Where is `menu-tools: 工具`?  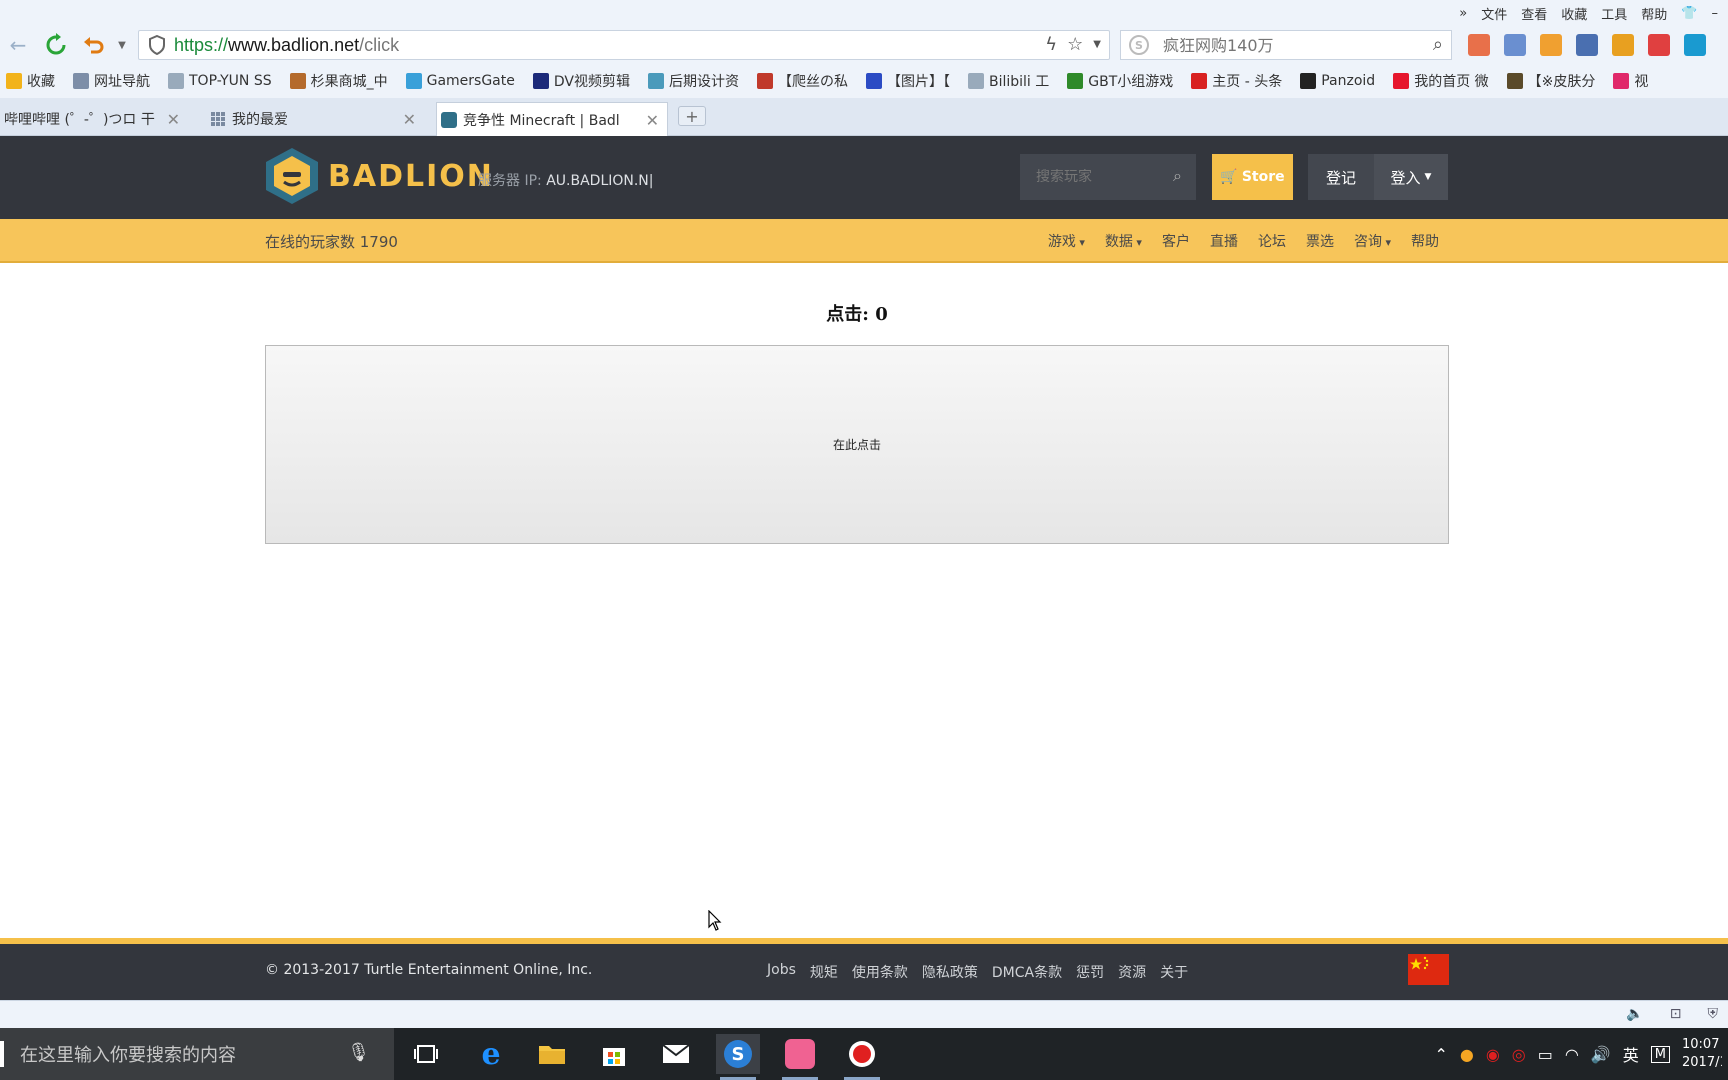 menu-tools: 工具 is located at coordinates (1614, 13).